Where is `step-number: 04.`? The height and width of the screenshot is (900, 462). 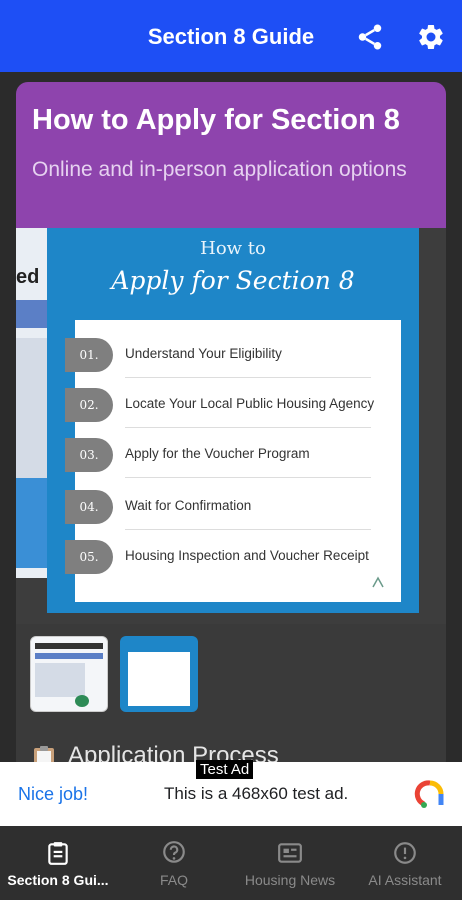
step-number: 04. is located at coordinates (89, 507).